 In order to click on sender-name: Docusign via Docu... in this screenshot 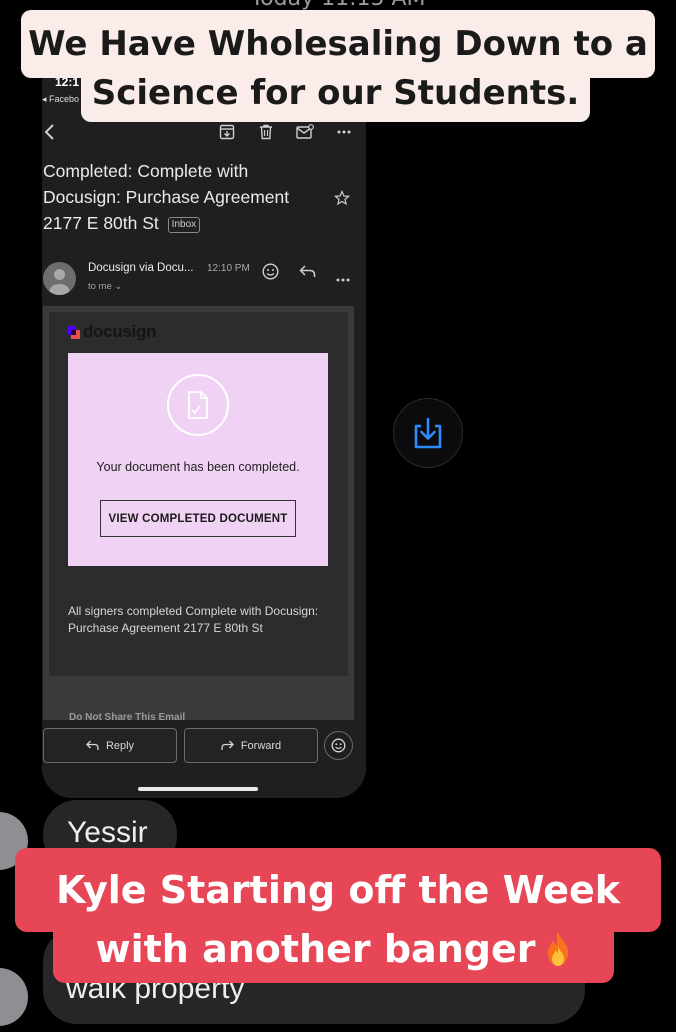, I will do `click(141, 268)`.